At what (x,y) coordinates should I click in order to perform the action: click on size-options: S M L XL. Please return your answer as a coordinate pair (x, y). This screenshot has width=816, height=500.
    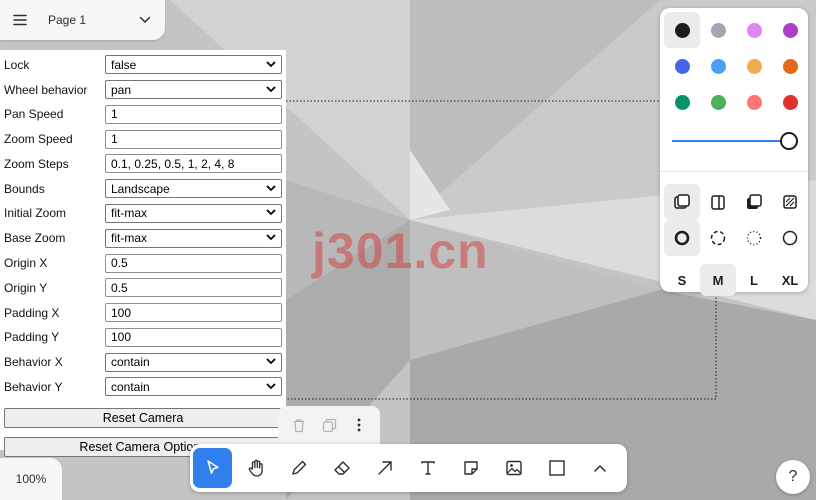
    Looking at the image, I should click on (736, 280).